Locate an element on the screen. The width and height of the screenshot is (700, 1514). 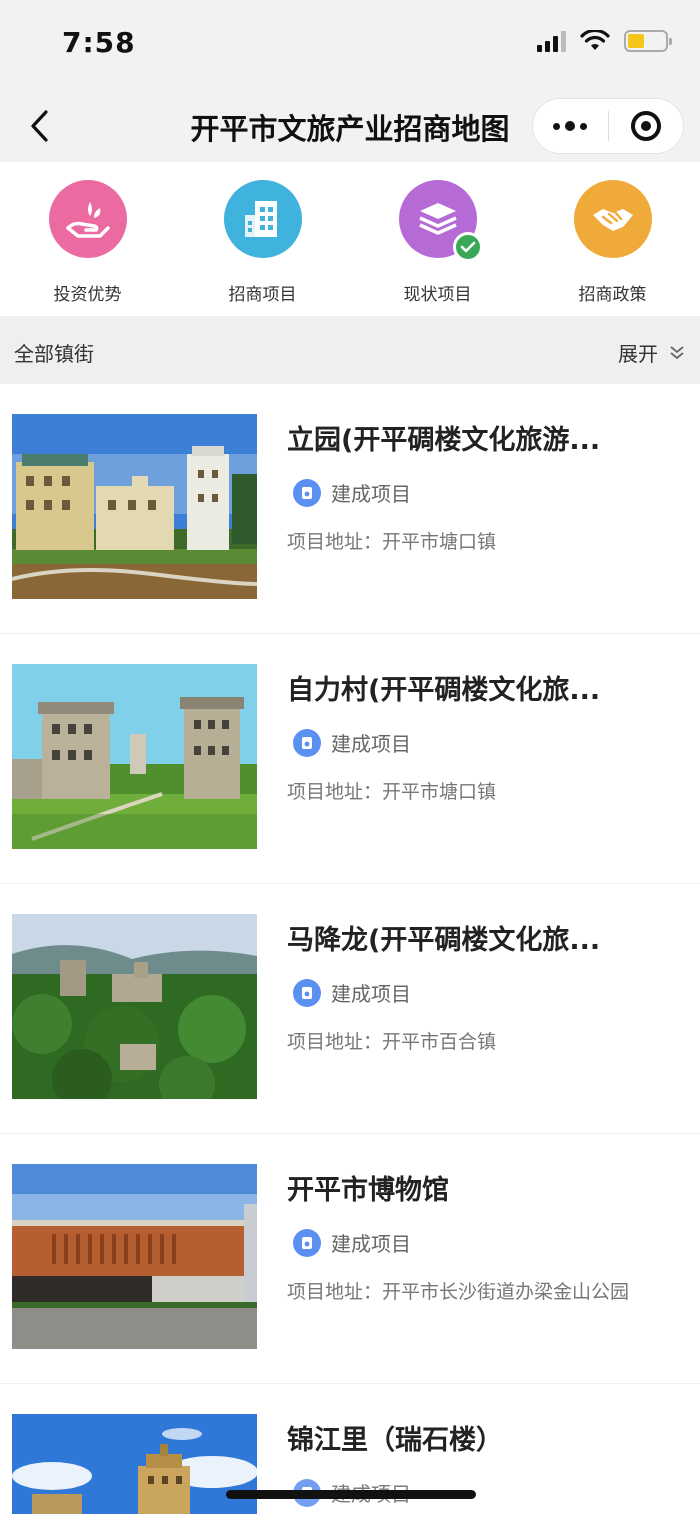
status-time: 7:58 is located at coordinates (99, 42).